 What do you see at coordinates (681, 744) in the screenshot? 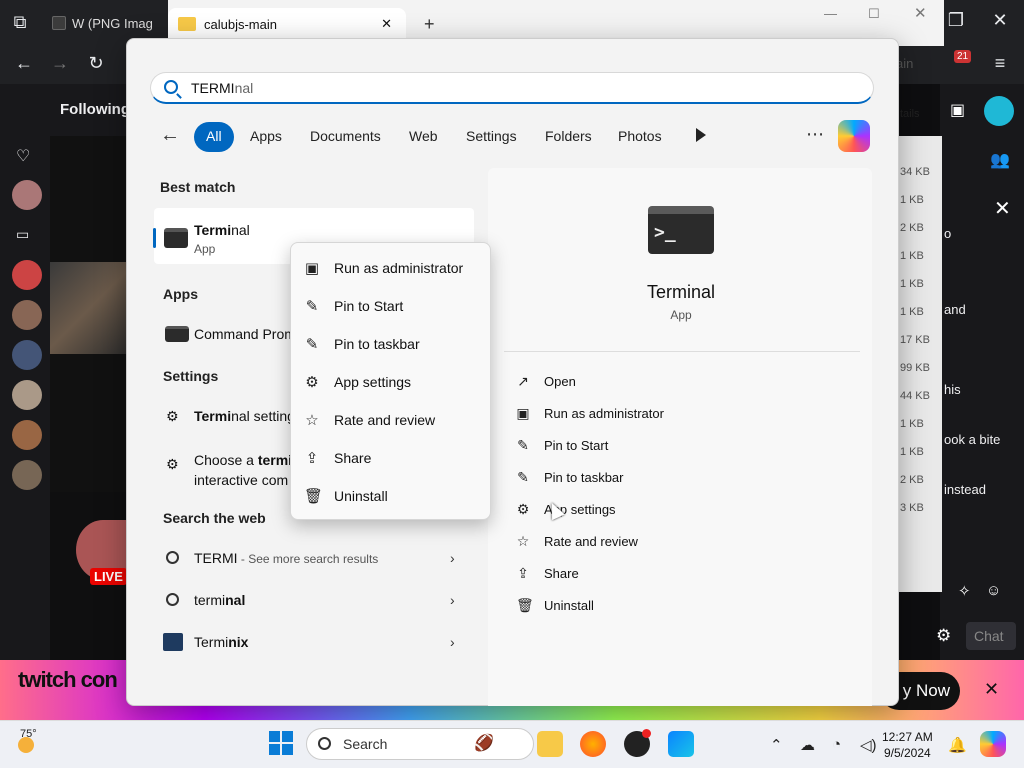
I see `app-icon` at bounding box center [681, 744].